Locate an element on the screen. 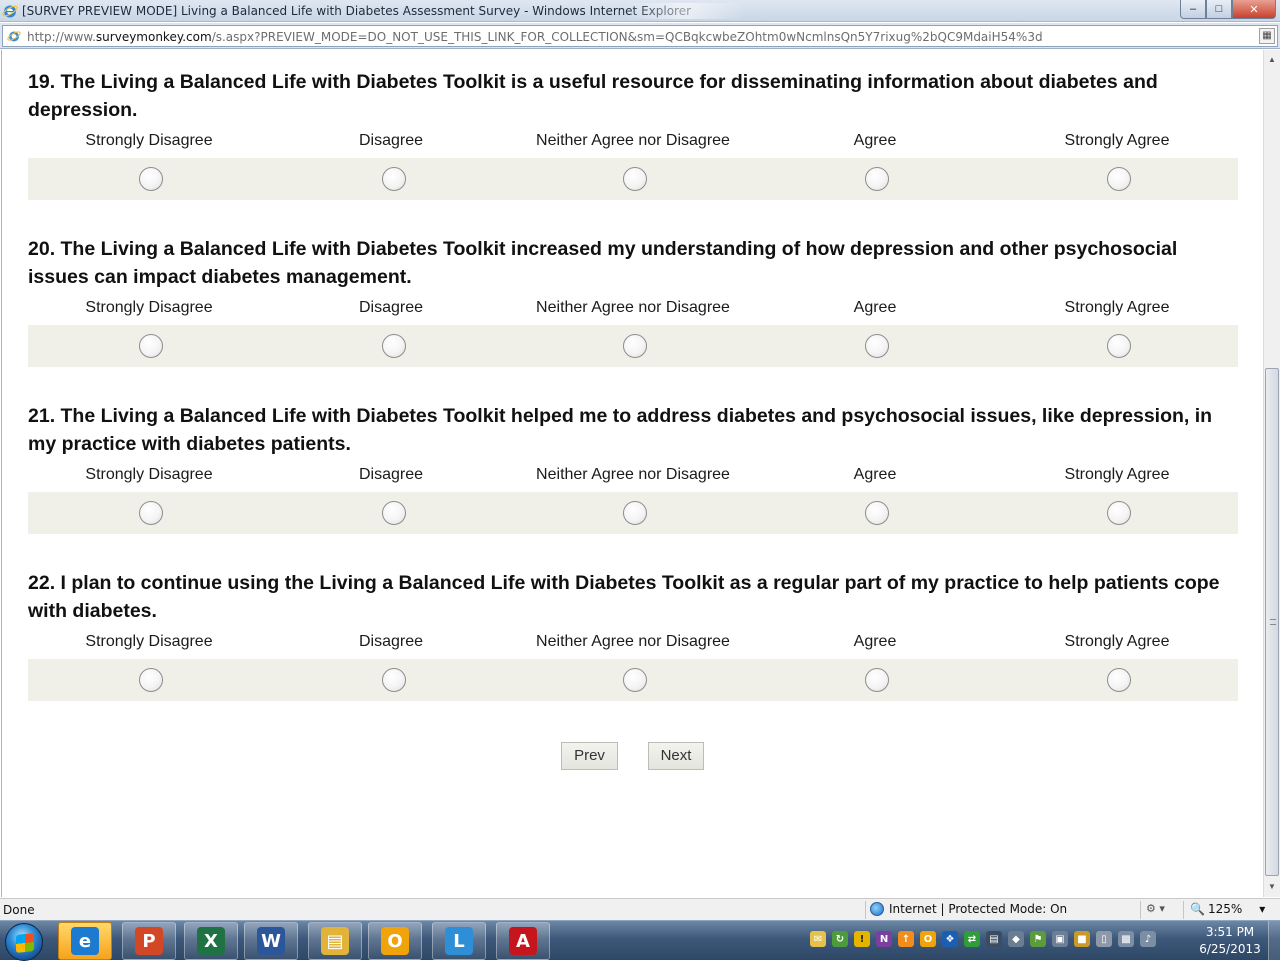 The width and height of the screenshot is (1280, 961). taskbar-file-explorer-button: ▤ is located at coordinates (335, 941).